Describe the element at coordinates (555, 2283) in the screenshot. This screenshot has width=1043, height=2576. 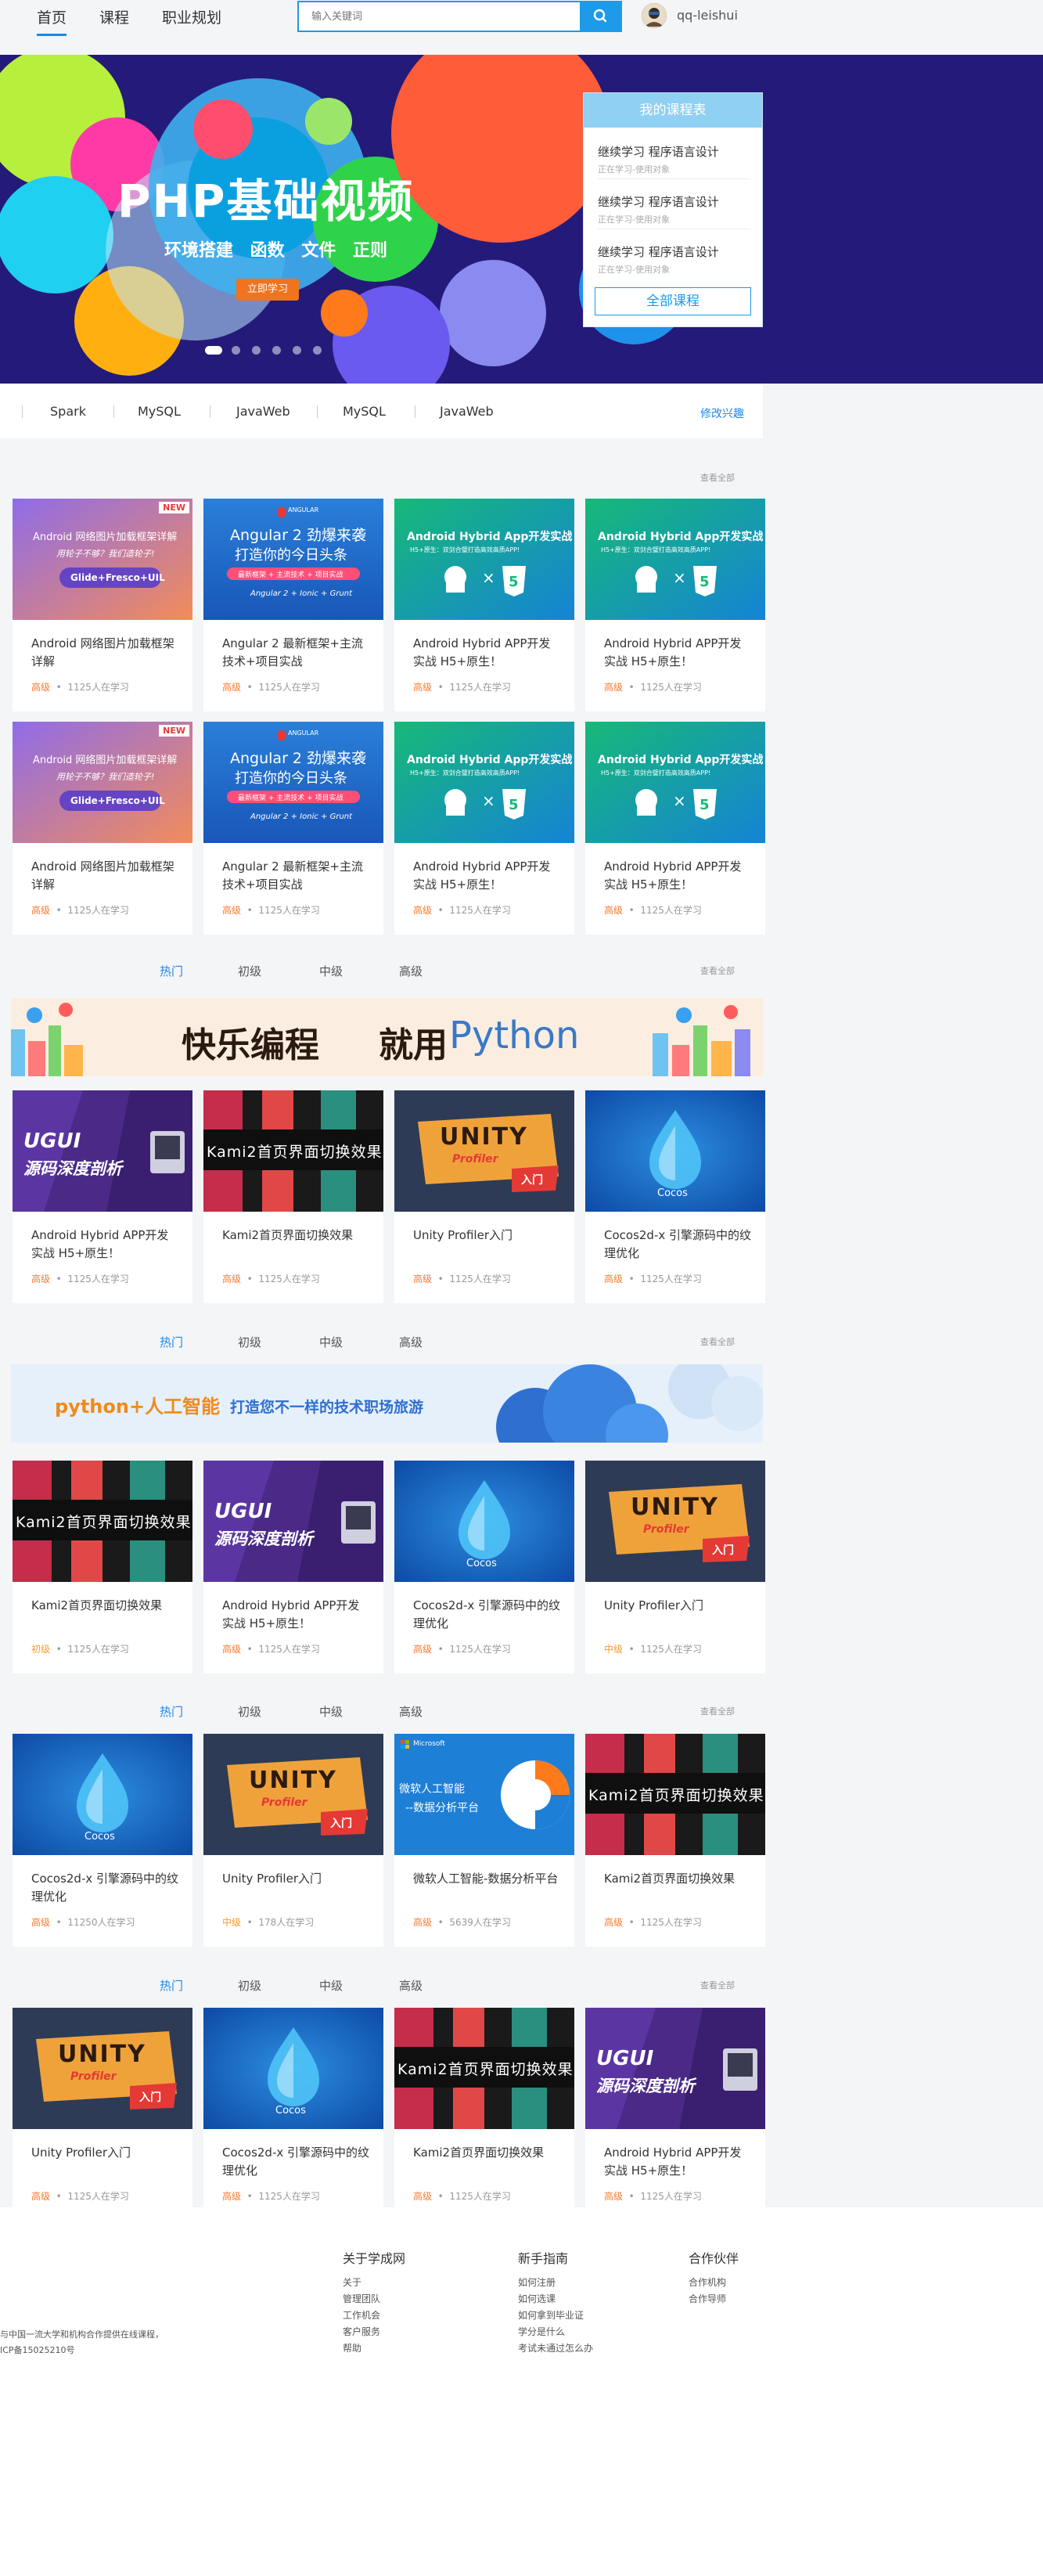
I see `footer-link: 如何注册` at that location.